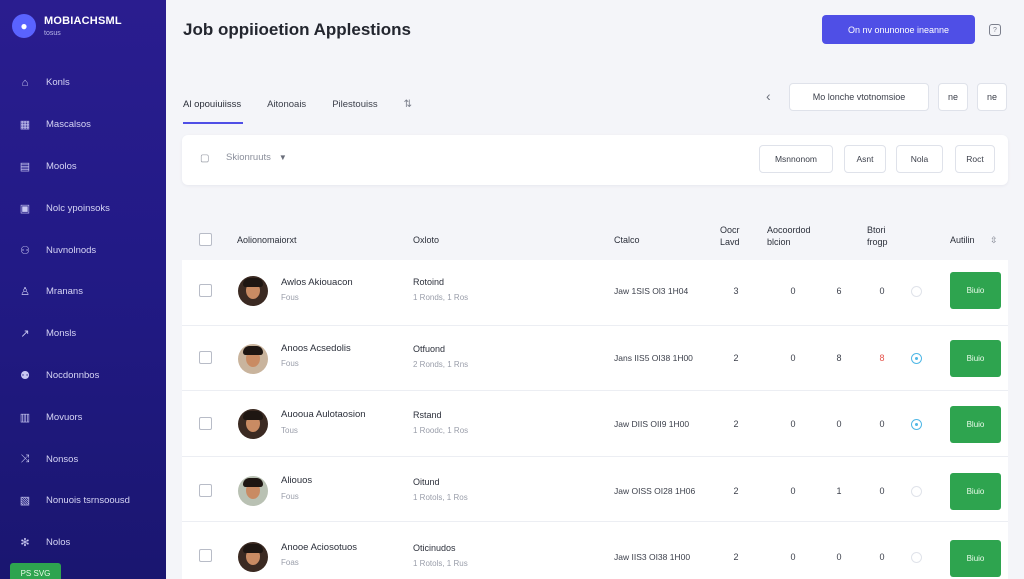 The height and width of the screenshot is (579, 1024). What do you see at coordinates (730, 236) in the screenshot?
I see `header-col-a: Oocr Lavd` at bounding box center [730, 236].